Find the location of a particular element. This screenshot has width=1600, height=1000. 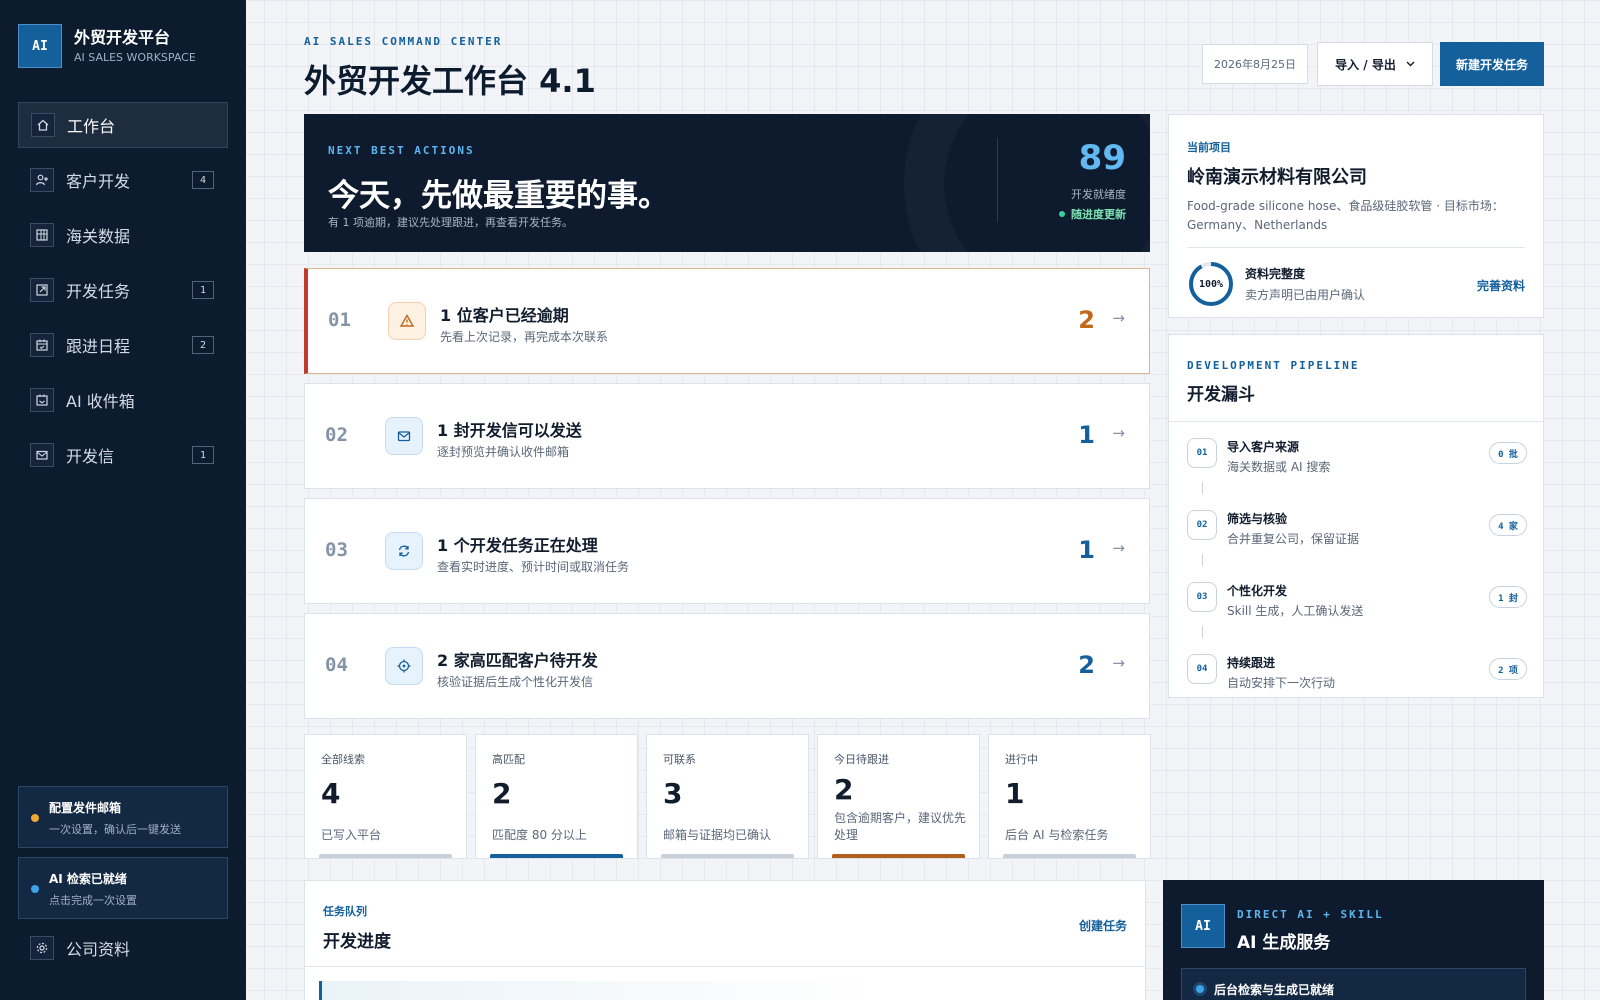

brand: AI 外贸开发平台 AI SALES WORKSPACE is located at coordinates (107, 46).